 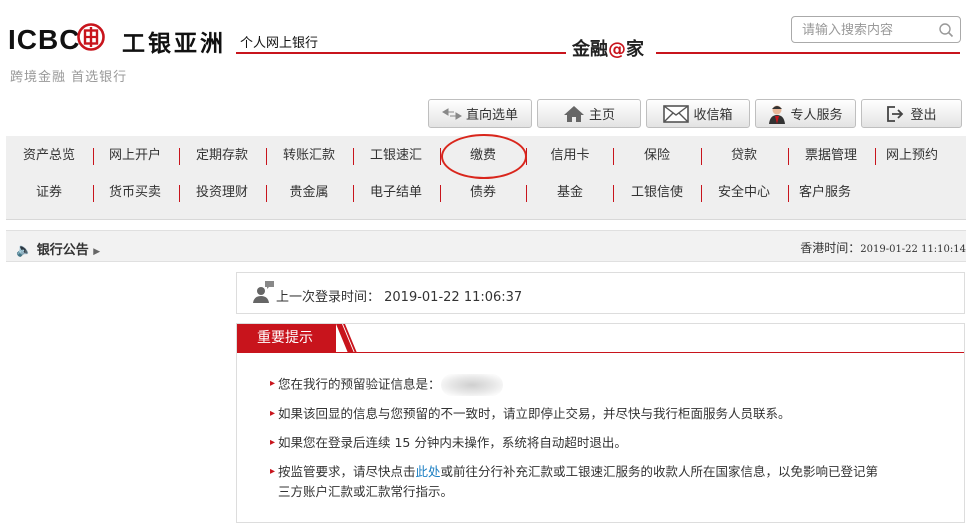 I want to click on slogan: 跨境金融 首选银行, so click(x=69, y=77).